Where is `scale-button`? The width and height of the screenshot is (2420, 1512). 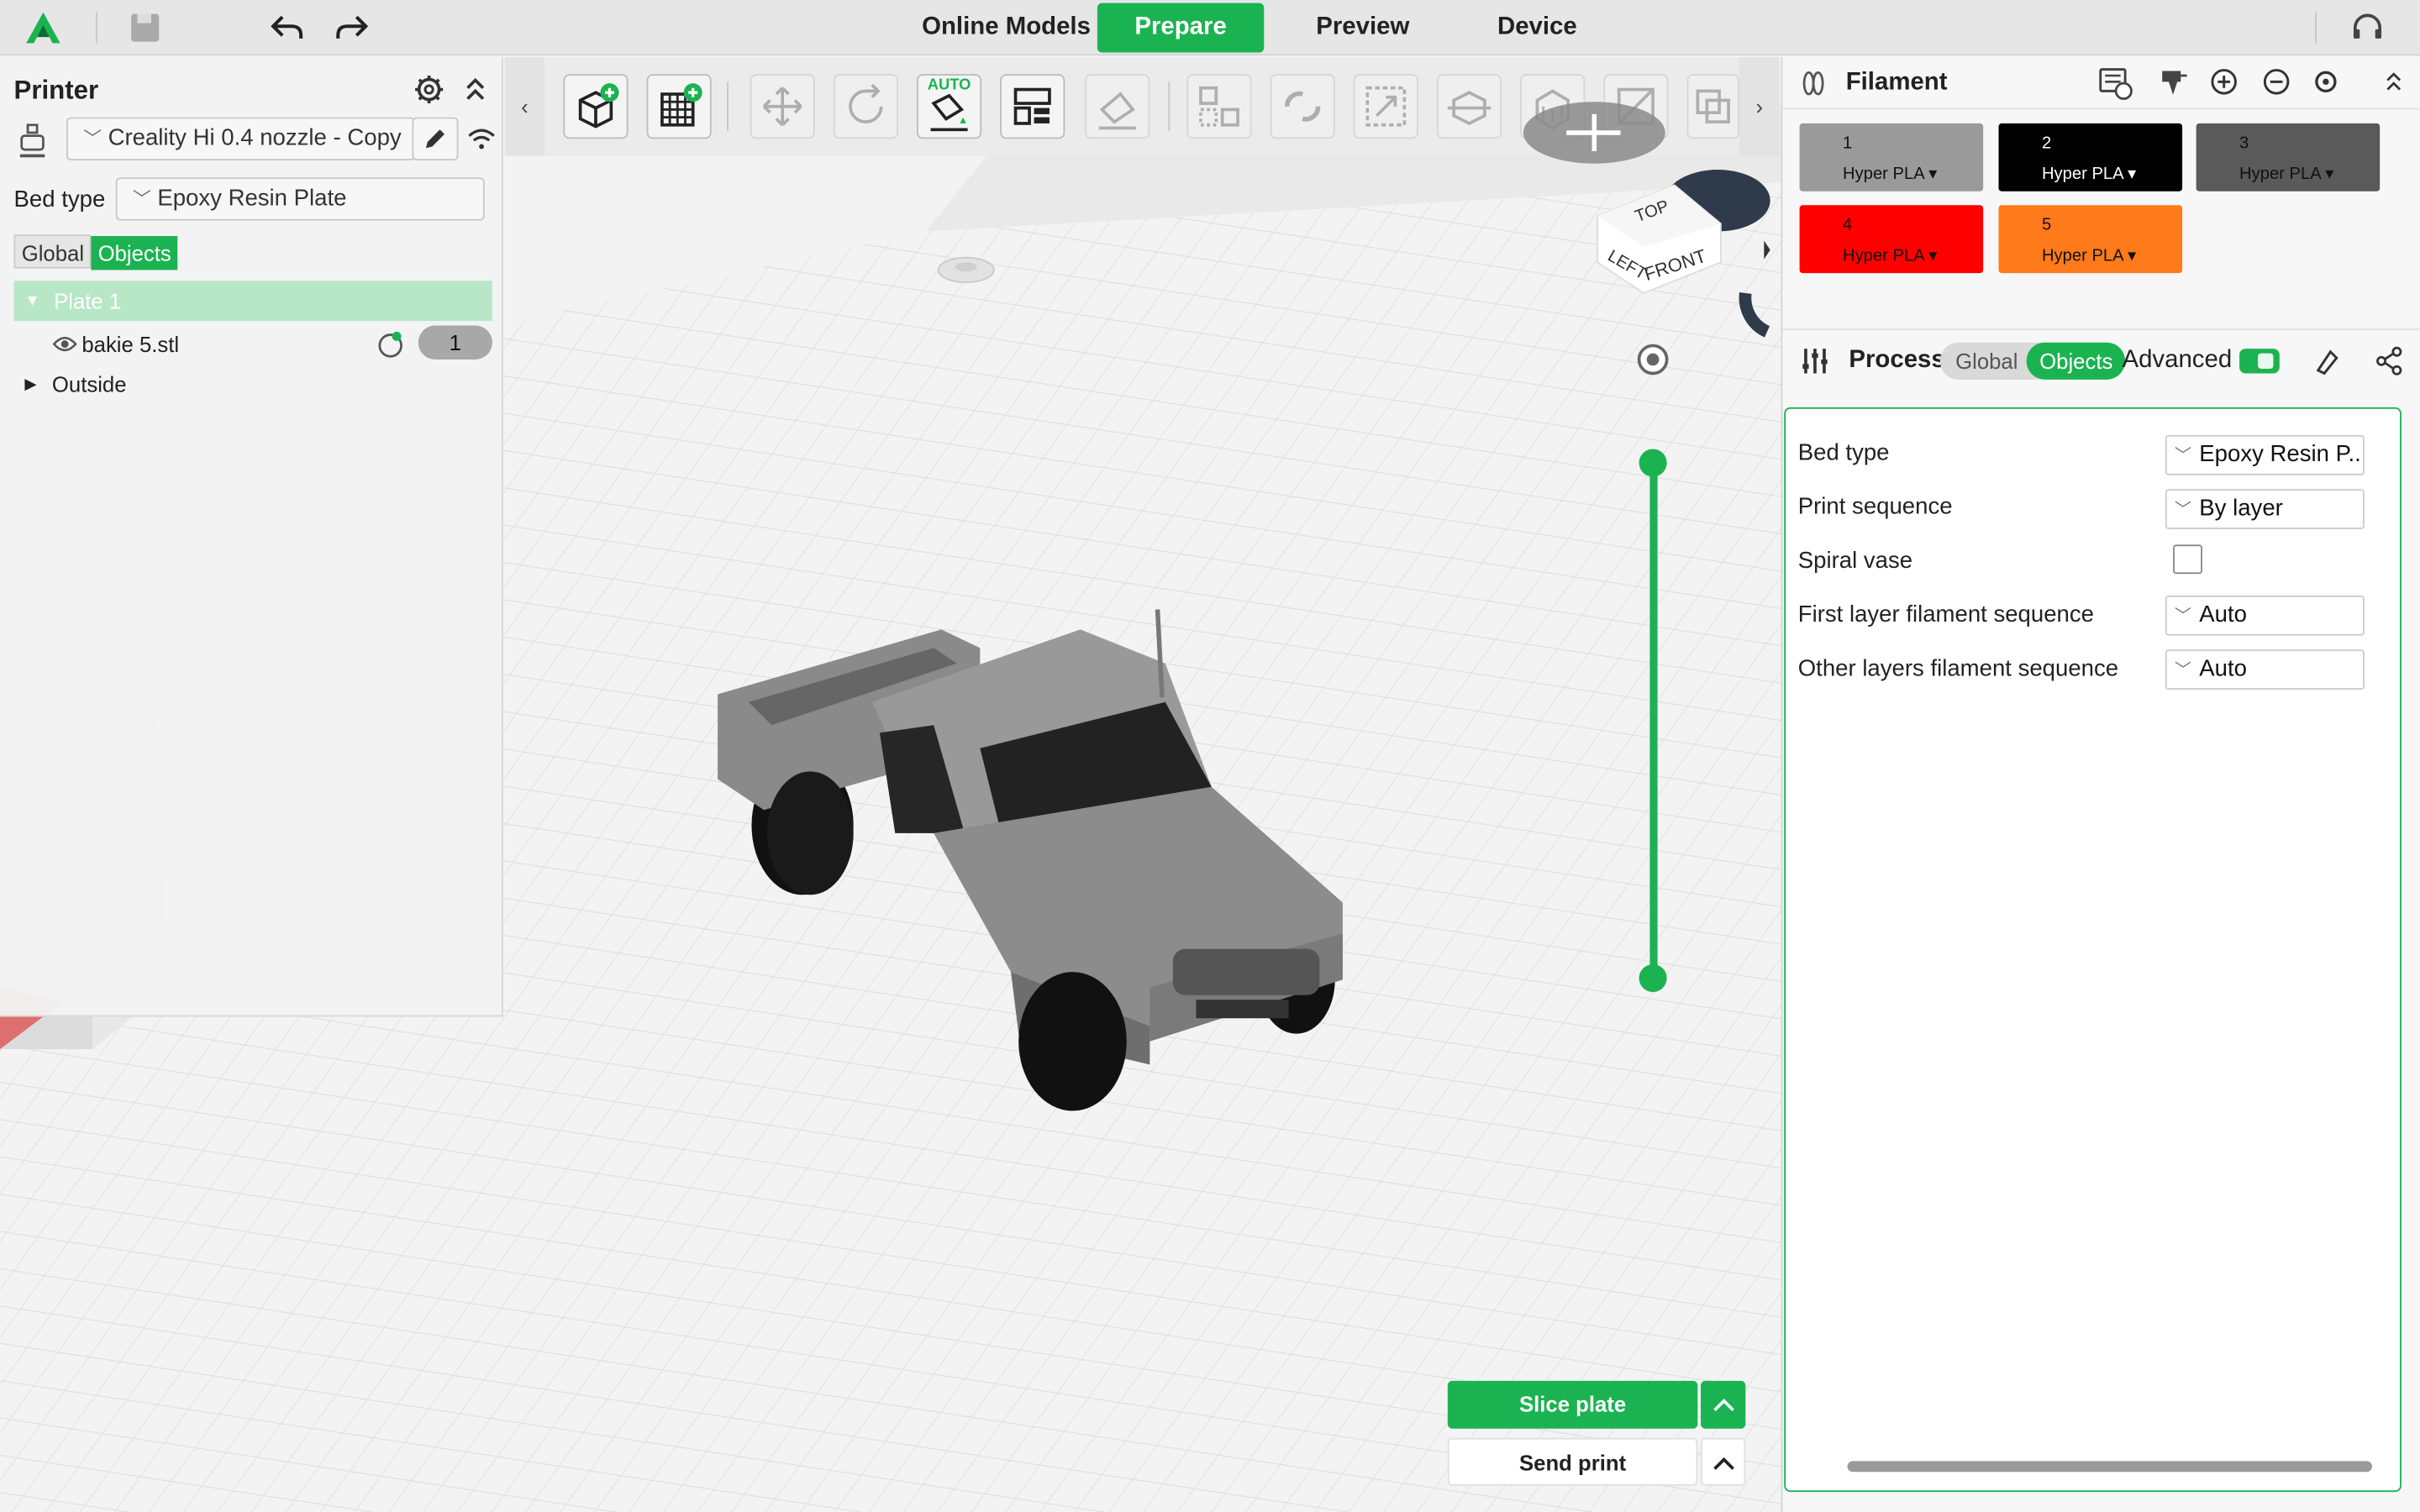 scale-button is located at coordinates (1385, 106).